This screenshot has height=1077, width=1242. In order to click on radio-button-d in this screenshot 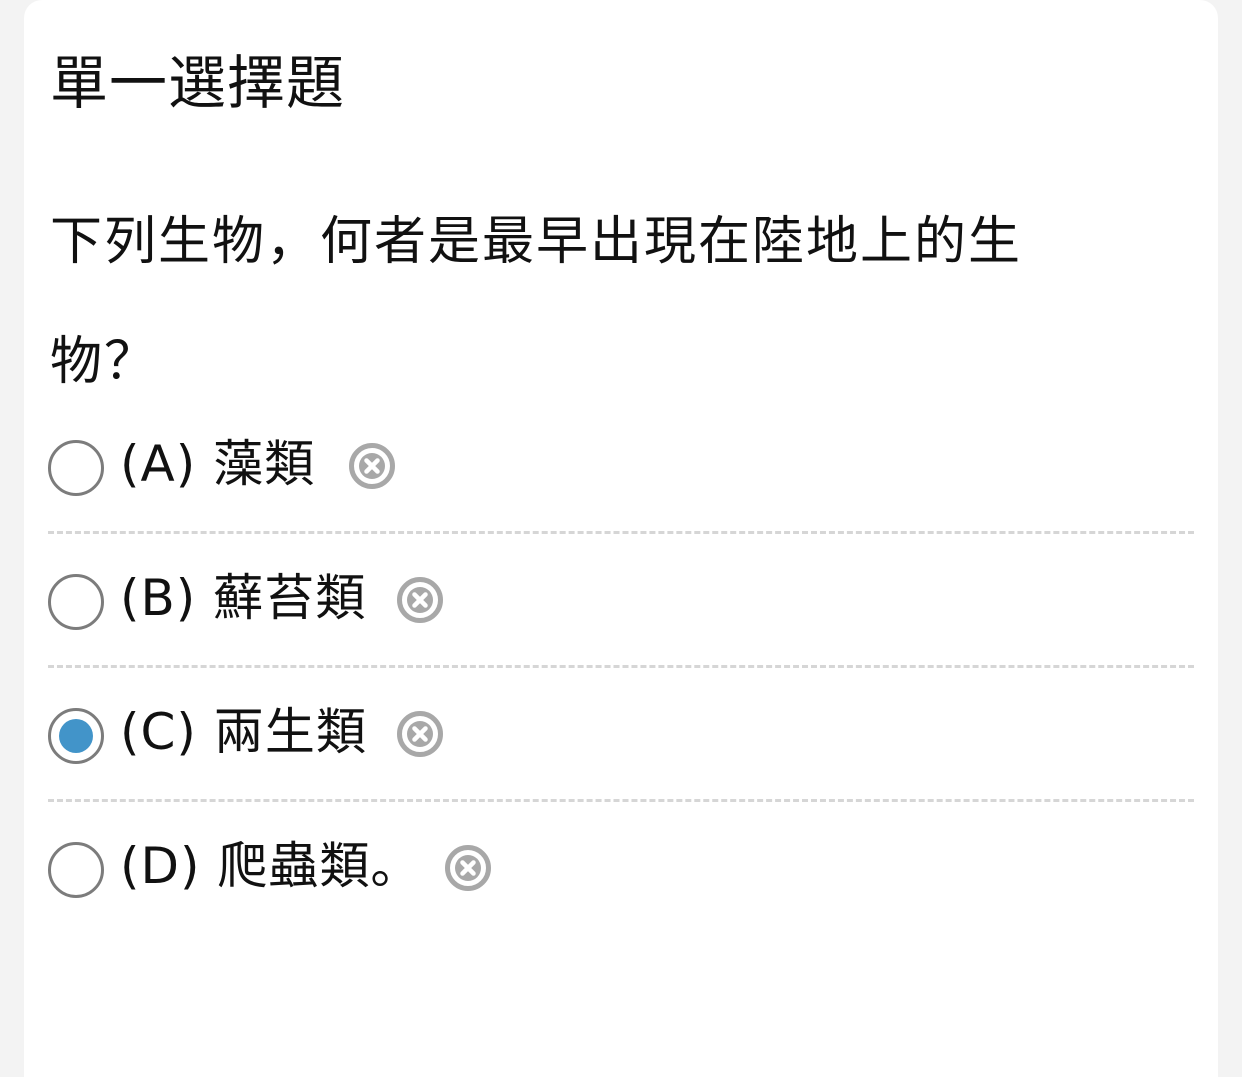, I will do `click(76, 870)`.